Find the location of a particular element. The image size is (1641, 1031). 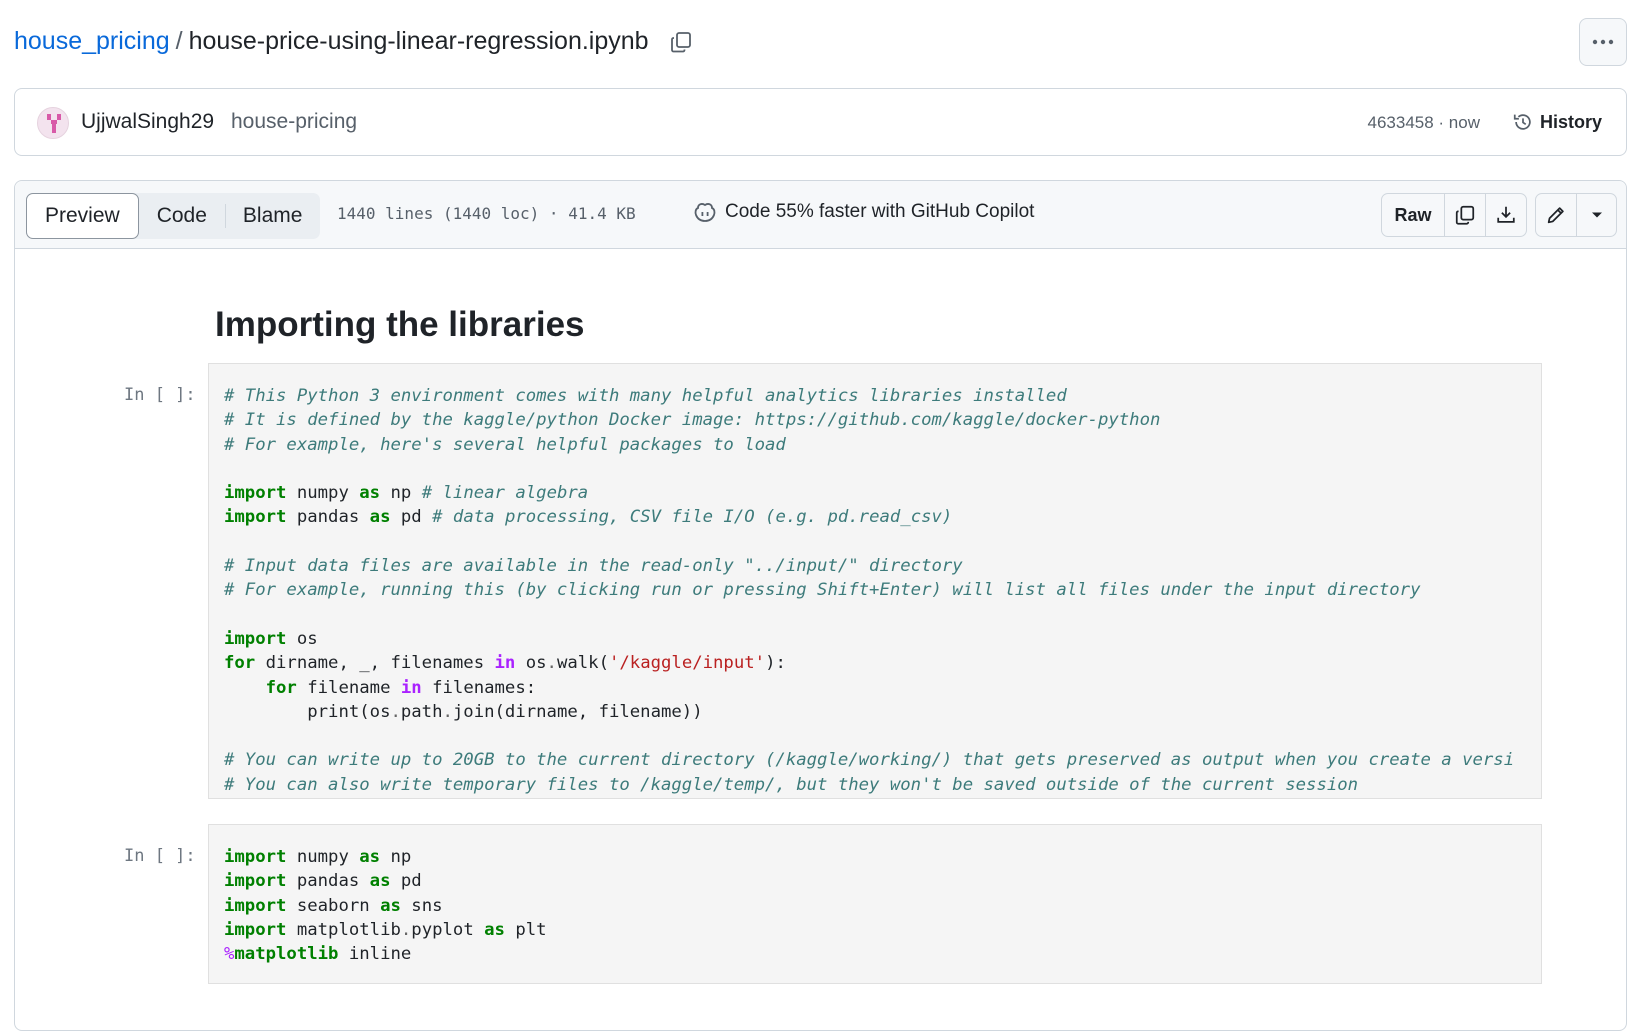

history-button: History is located at coordinates (1557, 122).